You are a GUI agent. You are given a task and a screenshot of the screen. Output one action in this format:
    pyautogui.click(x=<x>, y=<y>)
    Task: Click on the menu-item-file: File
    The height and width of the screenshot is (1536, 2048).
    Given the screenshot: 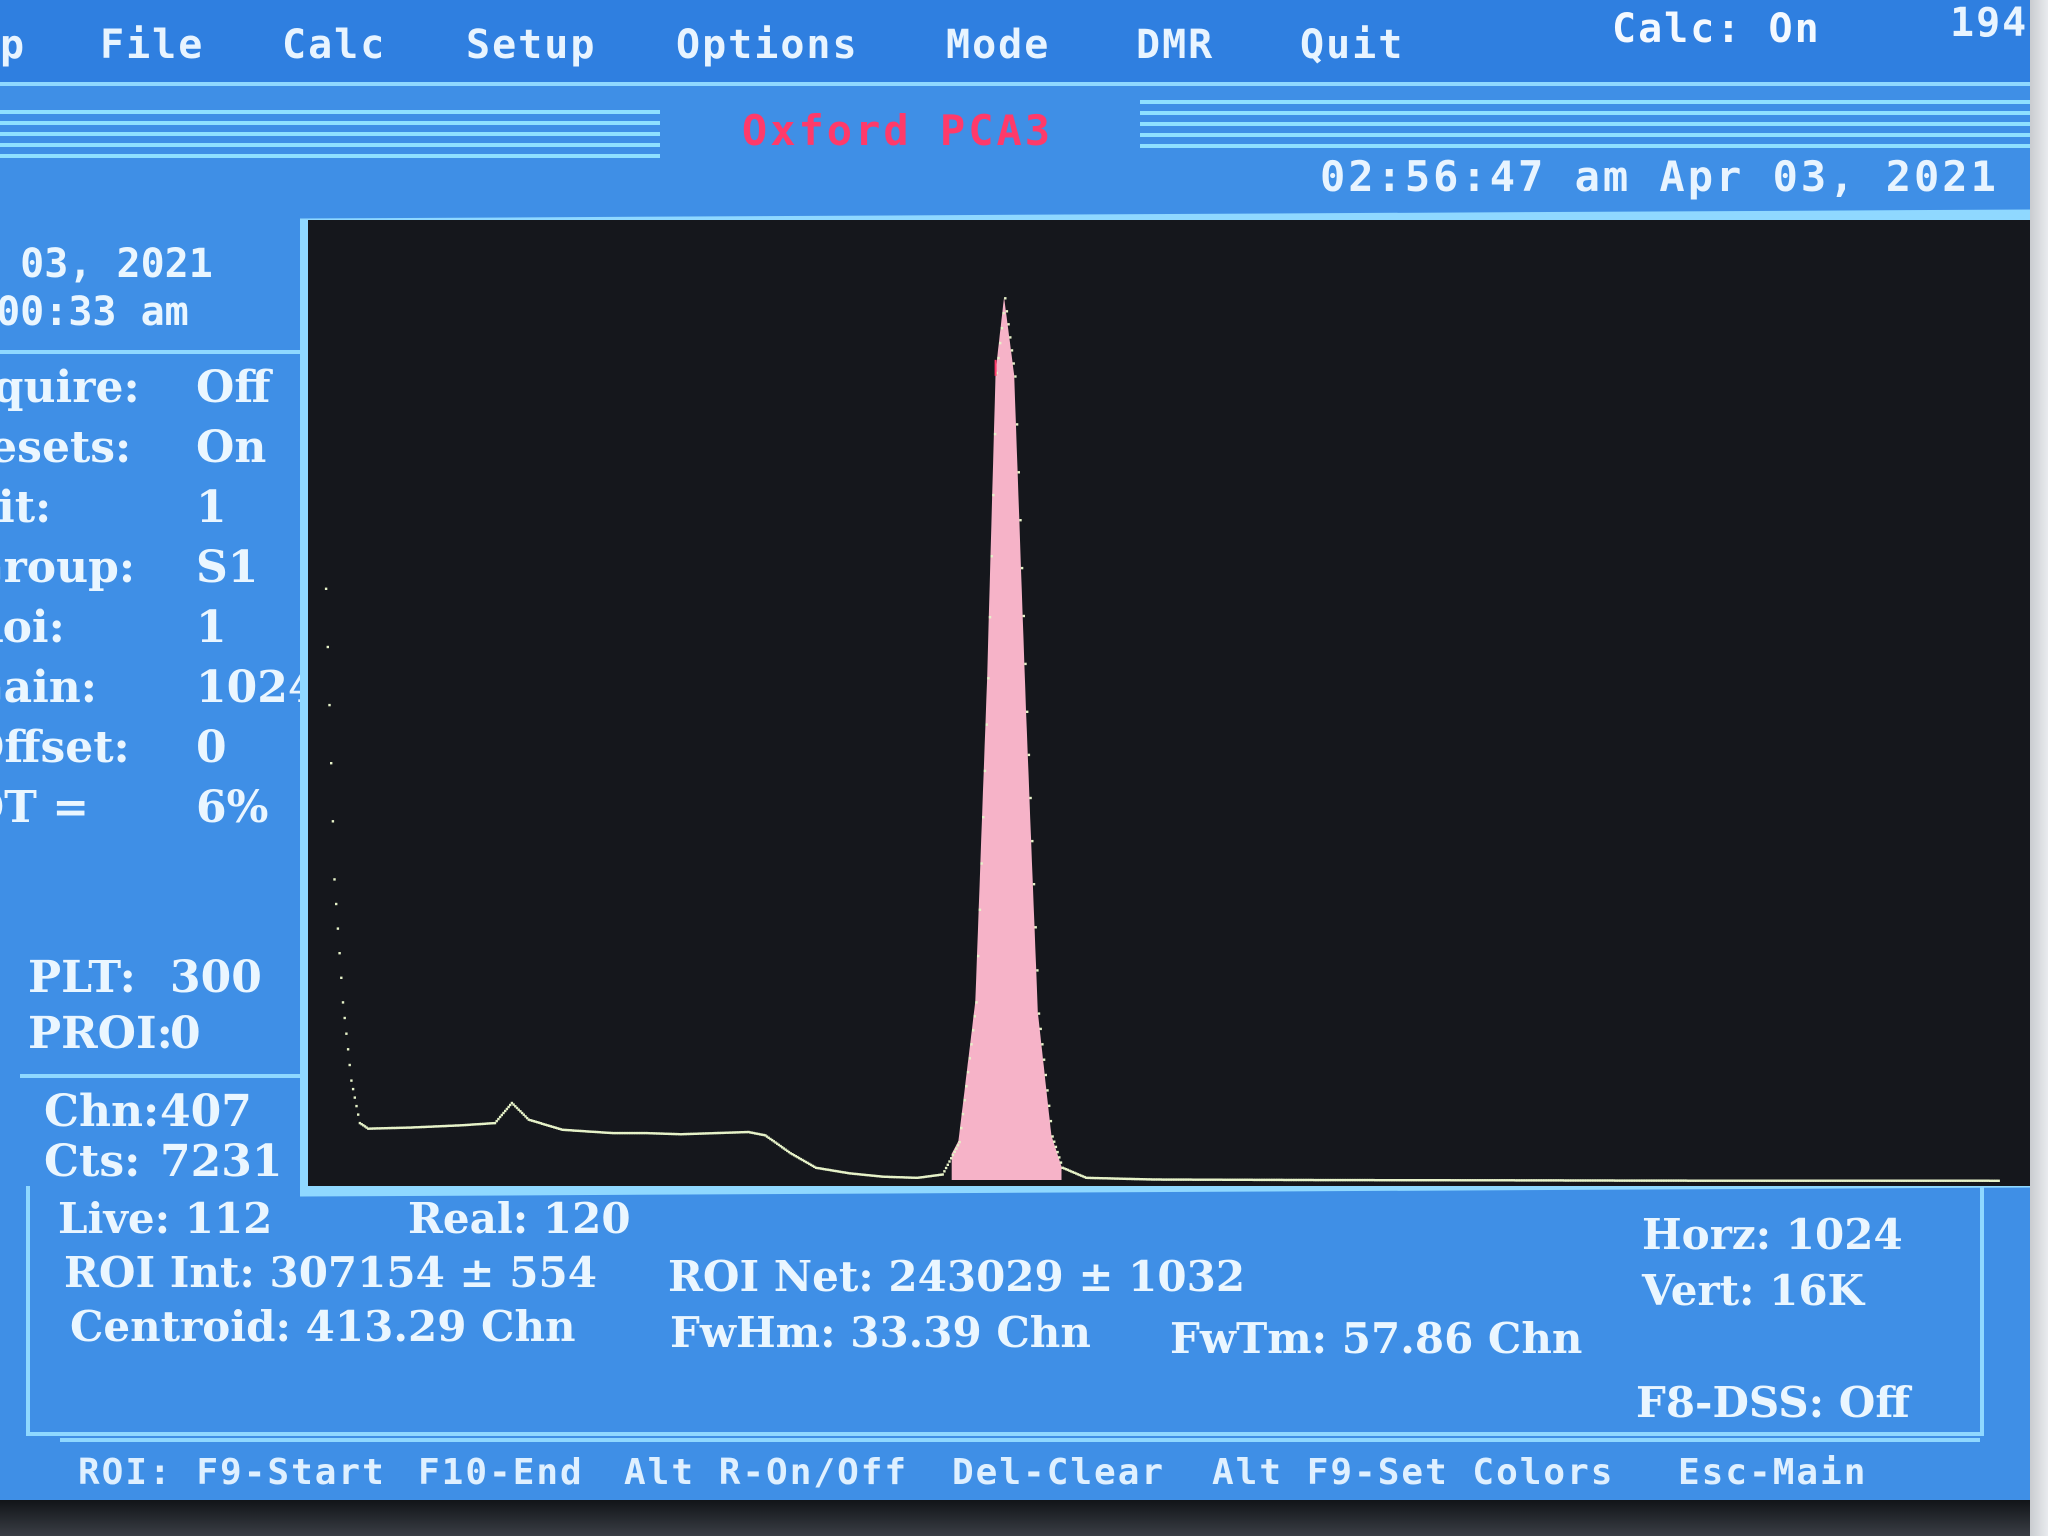 What is the action you would take?
    pyautogui.click(x=152, y=45)
    